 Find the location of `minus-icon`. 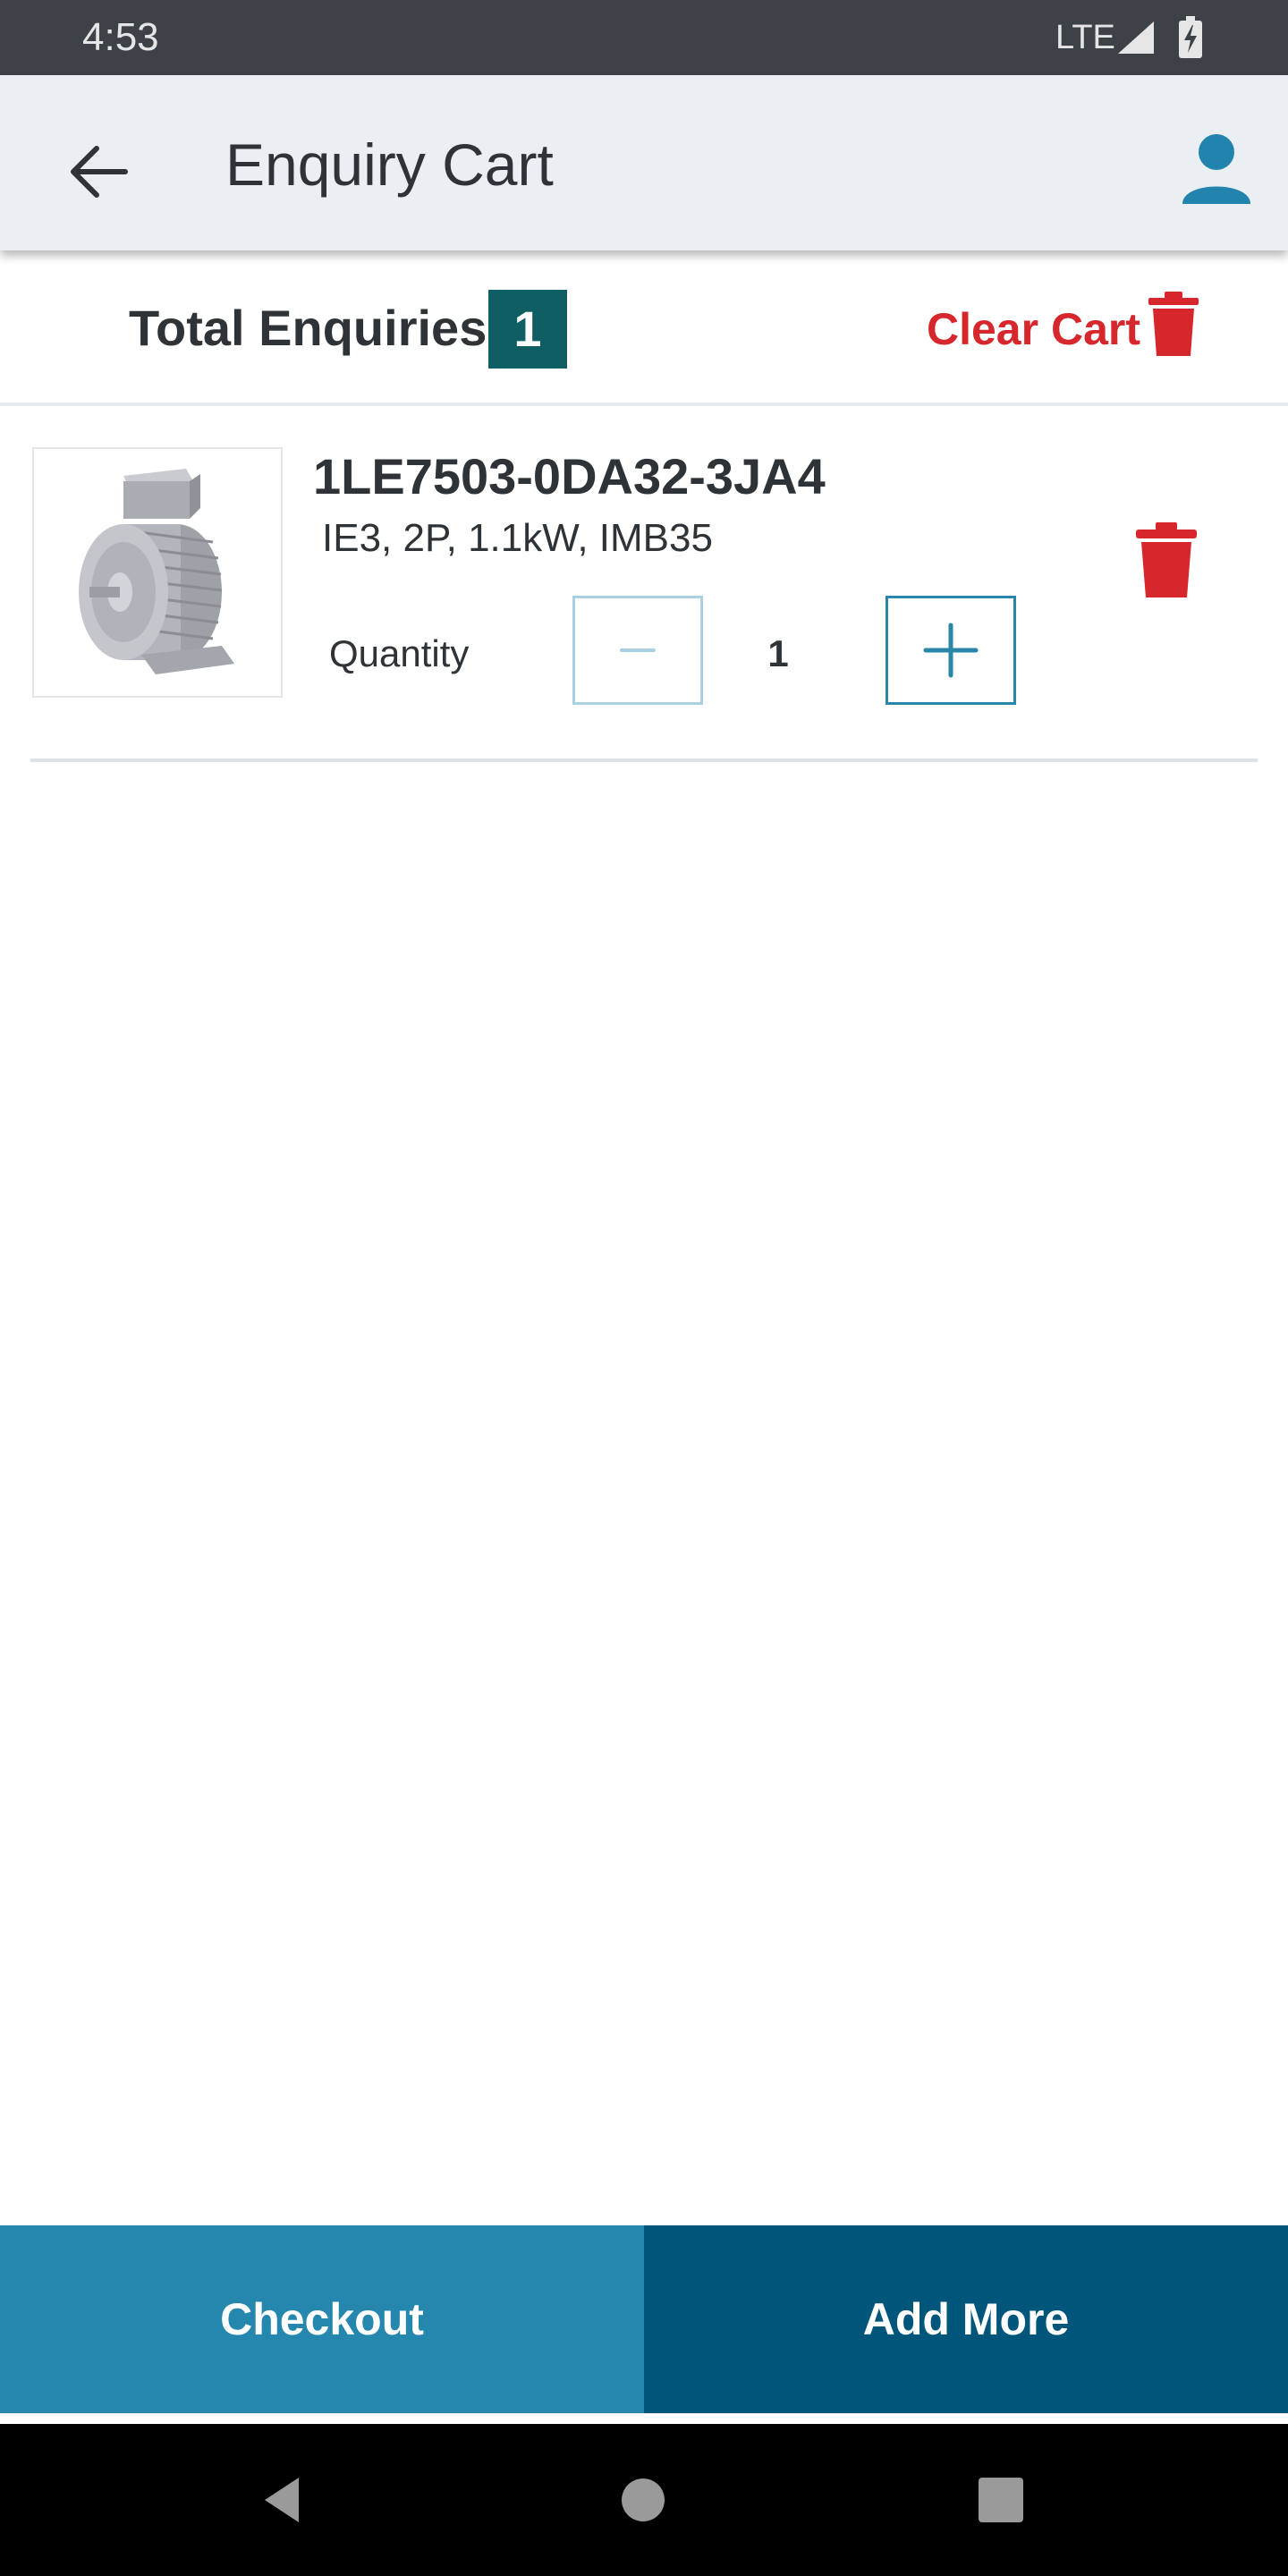

minus-icon is located at coordinates (638, 650).